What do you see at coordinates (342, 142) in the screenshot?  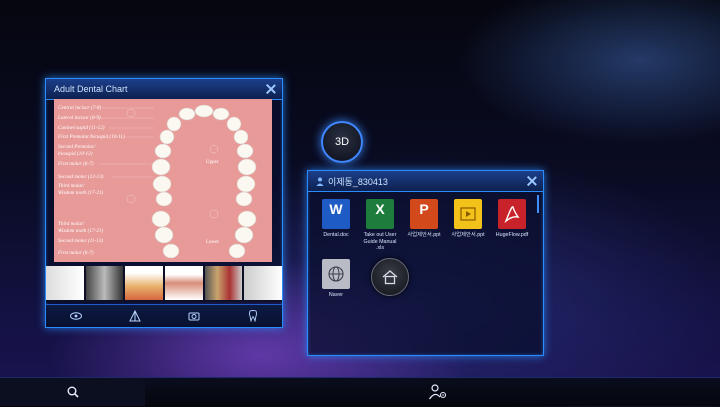 I see `3d-button: 3D` at bounding box center [342, 142].